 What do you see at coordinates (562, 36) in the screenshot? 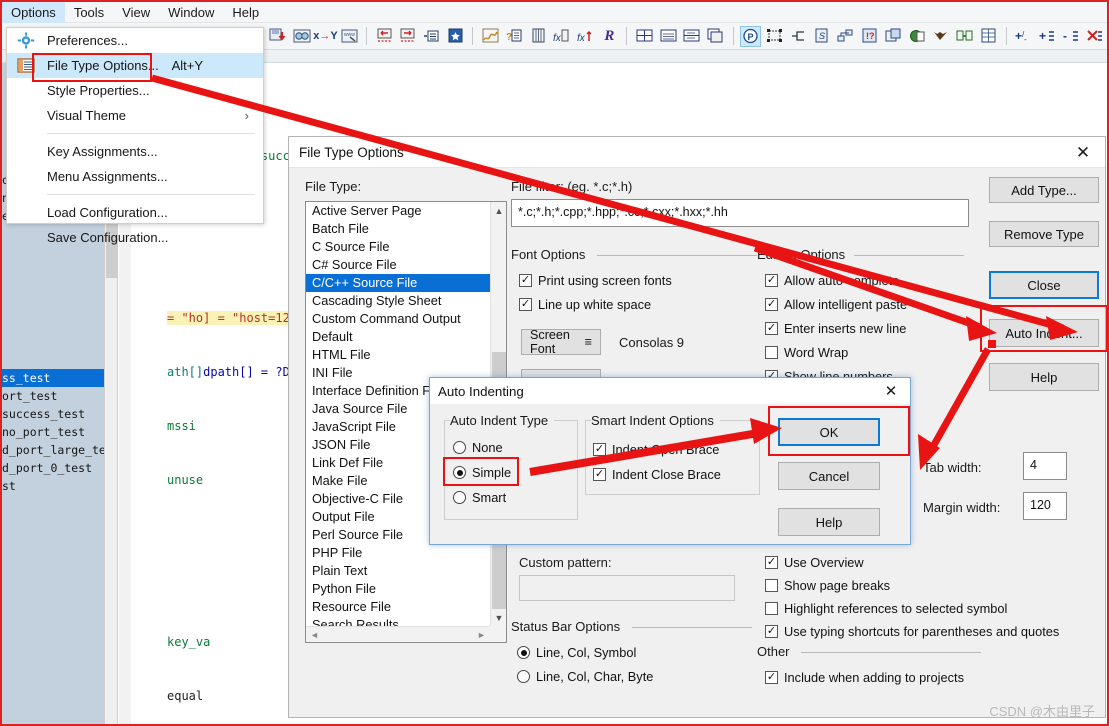
I see `function-icon: fx` at bounding box center [562, 36].